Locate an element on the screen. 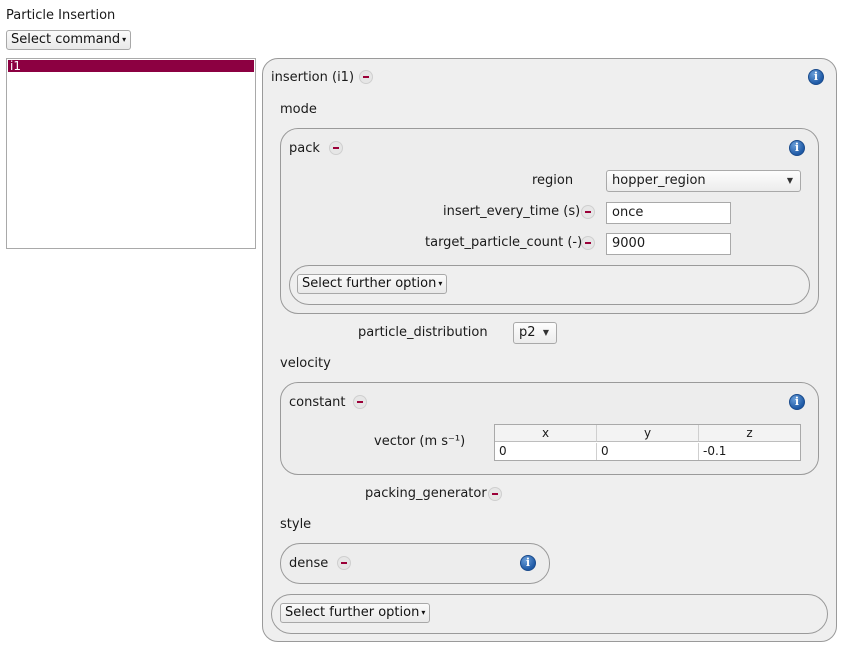 The image size is (843, 650). mode-label: mode is located at coordinates (298, 109).